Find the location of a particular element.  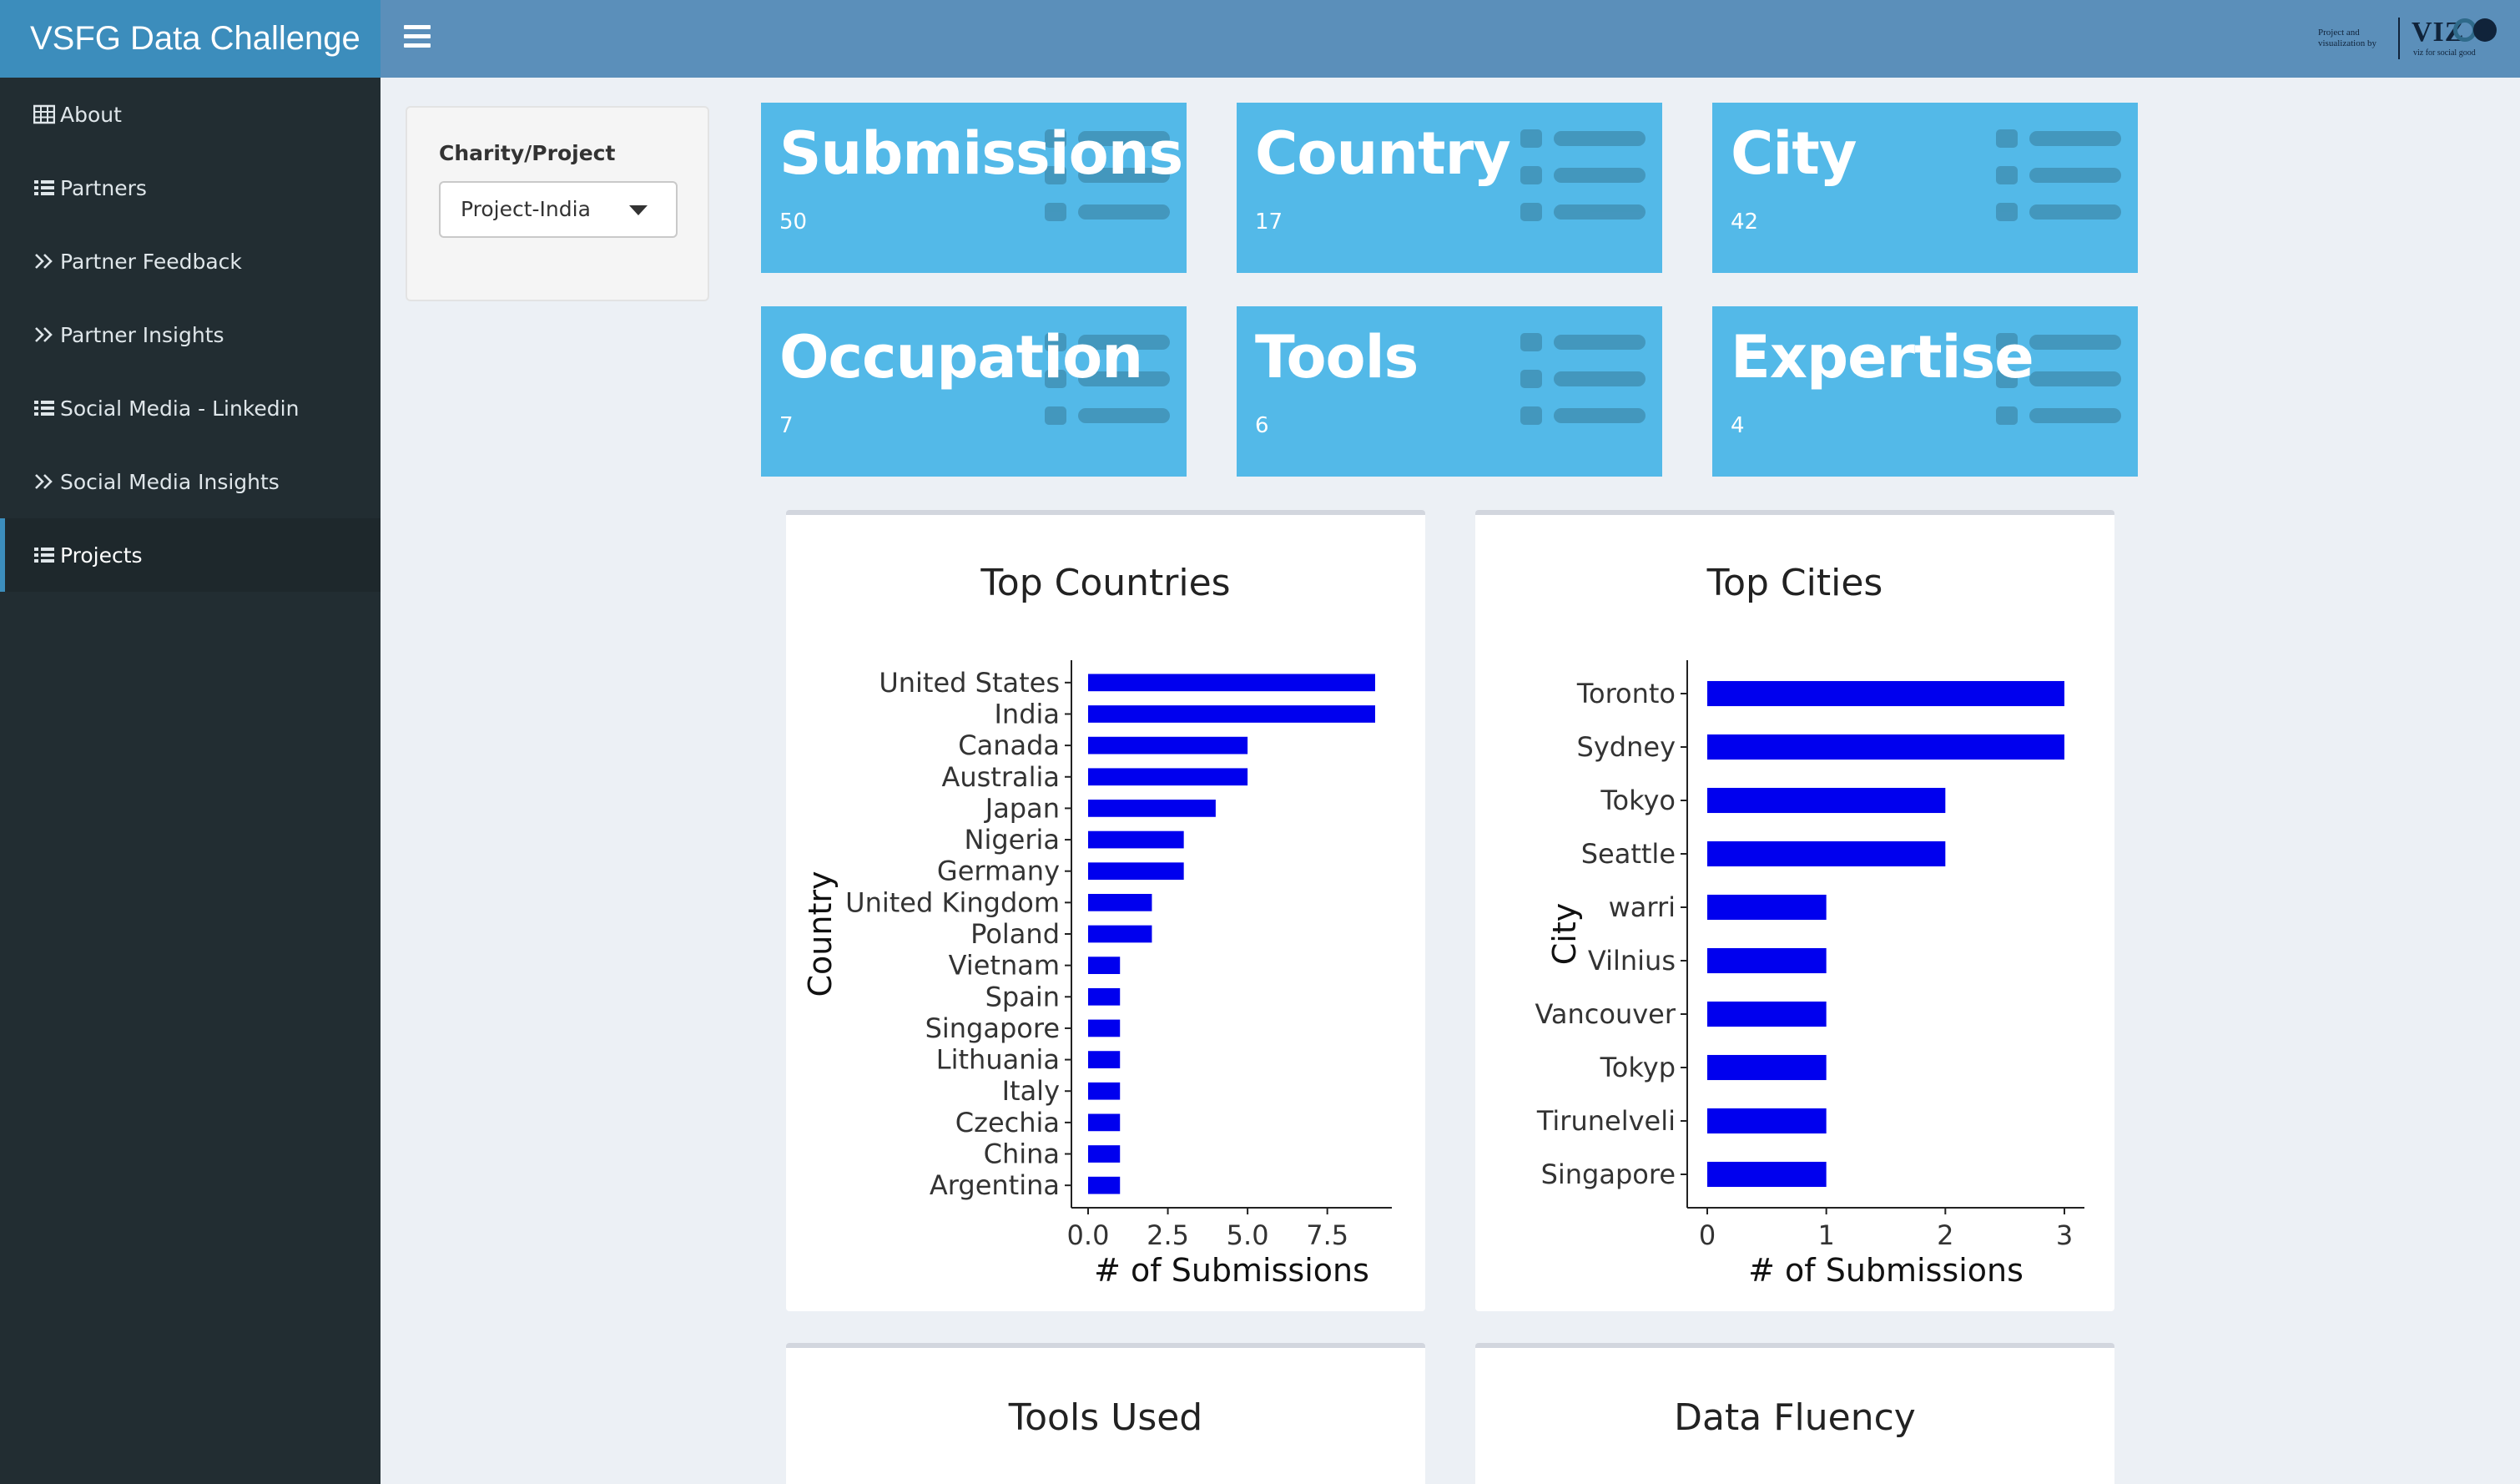

x-axis-label: # of Submissions is located at coordinates (1231, 1270).